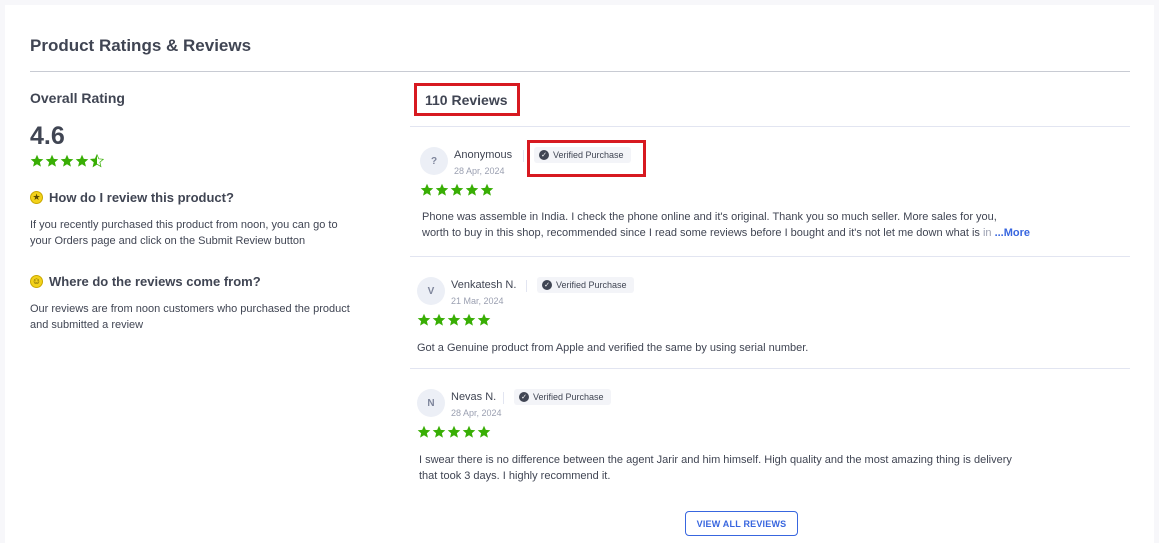 The height and width of the screenshot is (543, 1159). Describe the element at coordinates (431, 403) in the screenshot. I see `avatar: N` at that location.